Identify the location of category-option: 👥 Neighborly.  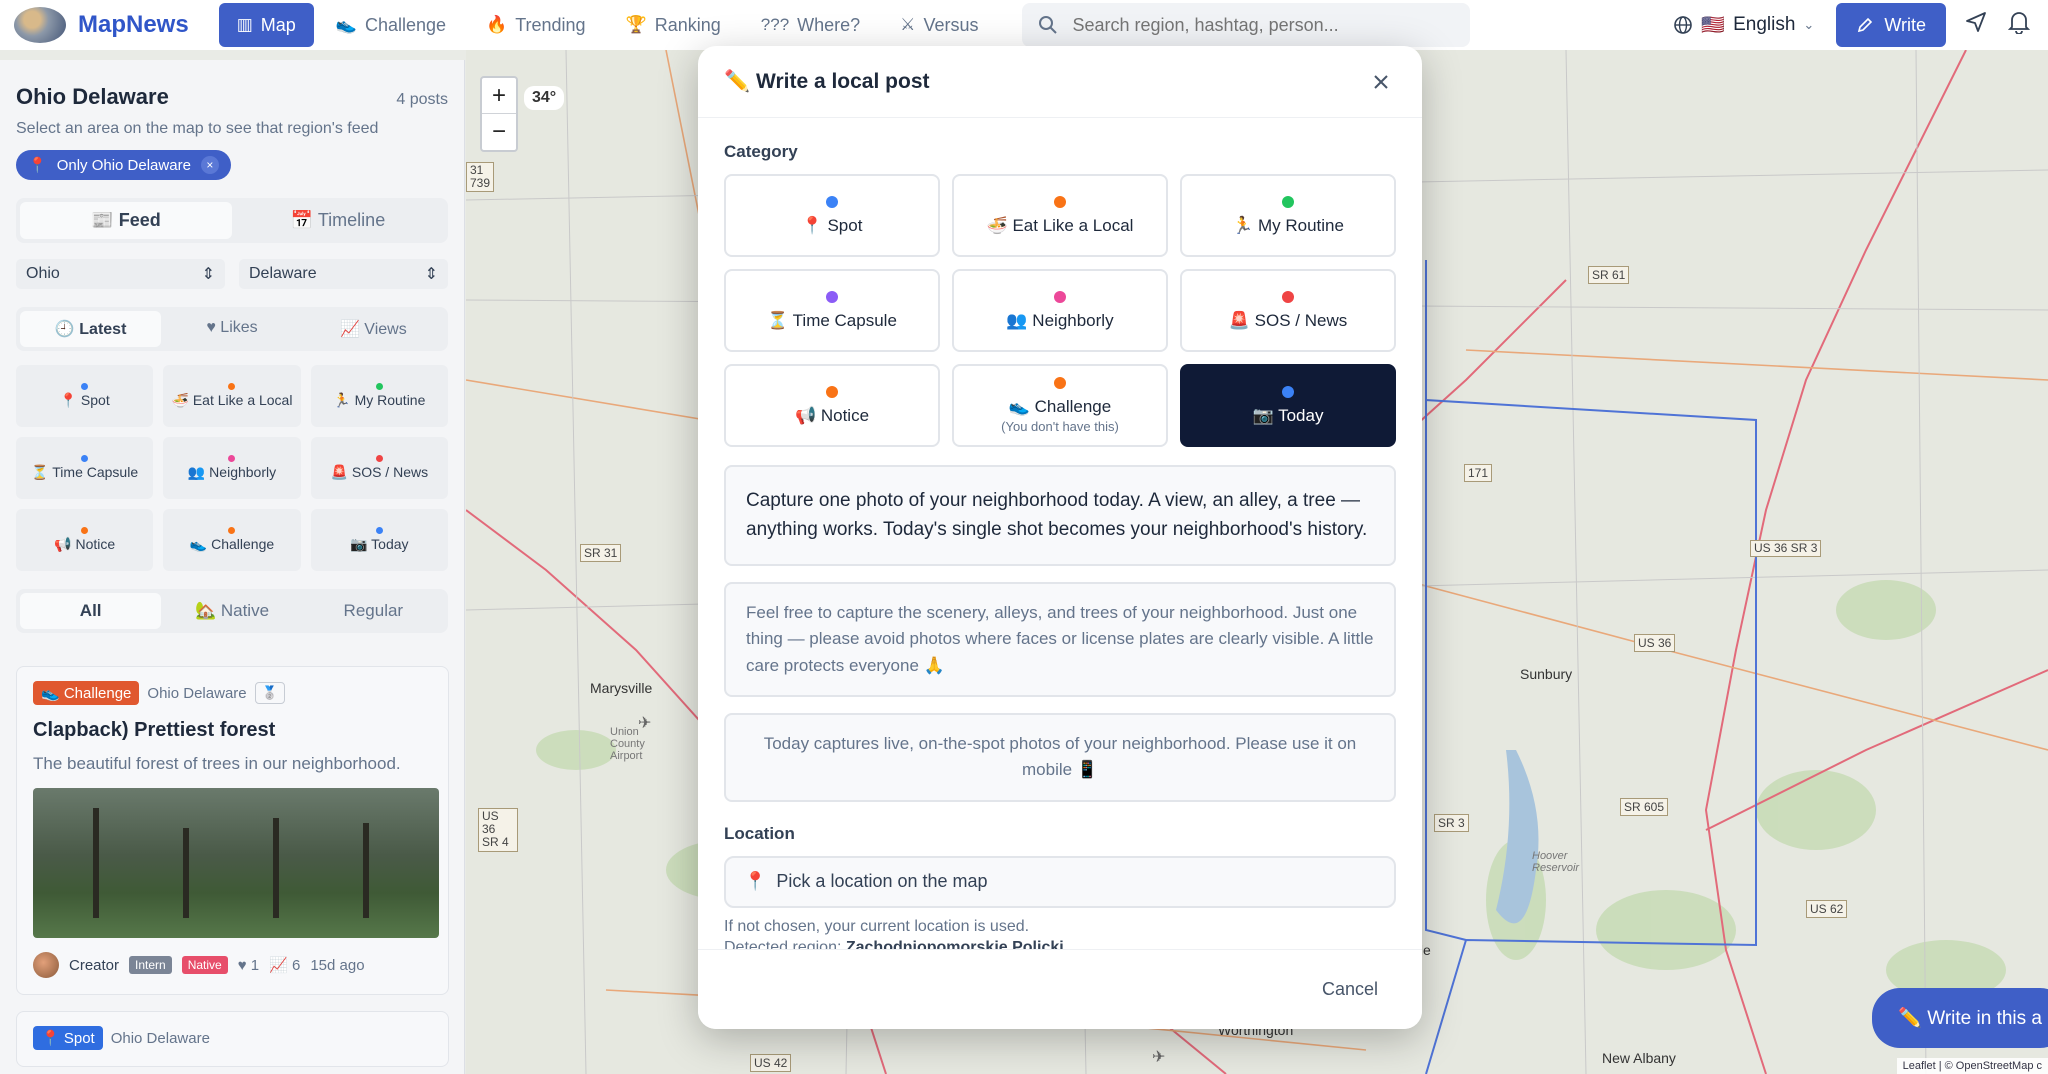
(1060, 310).